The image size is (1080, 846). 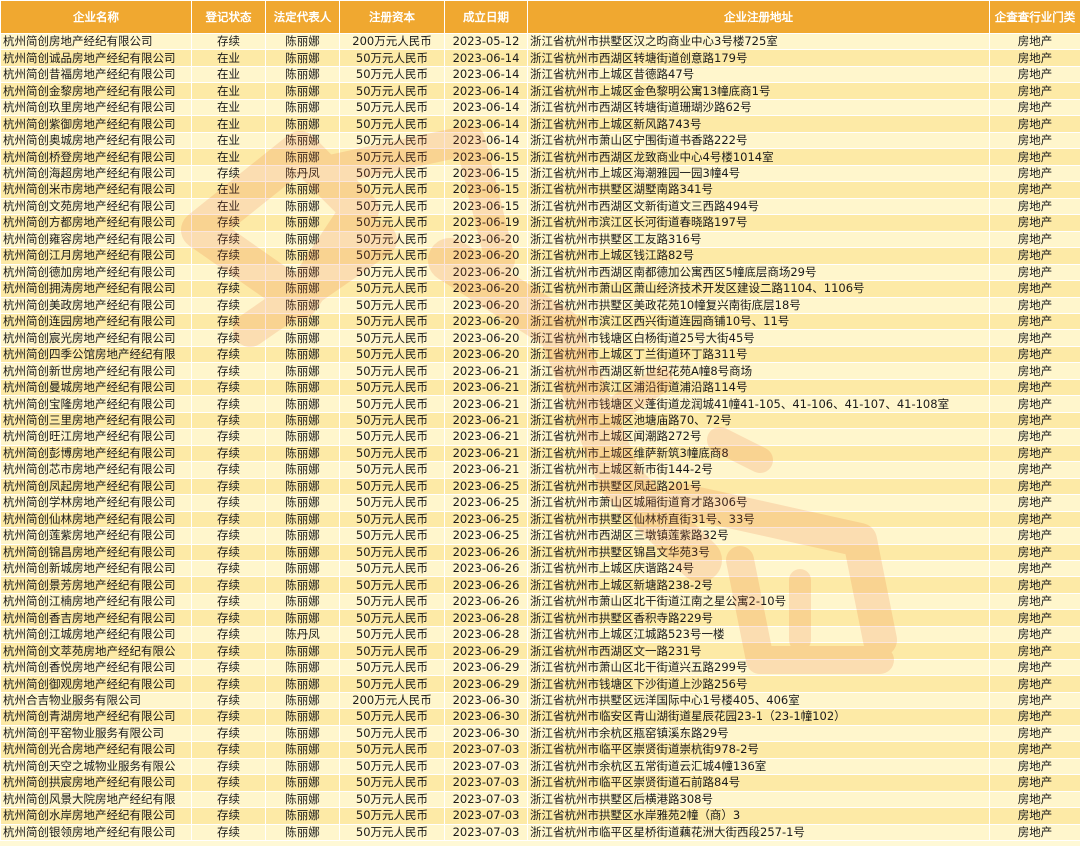 I want to click on cell-company-name: 杭州简创宸光房地产经纪有限公司, so click(x=96, y=338).